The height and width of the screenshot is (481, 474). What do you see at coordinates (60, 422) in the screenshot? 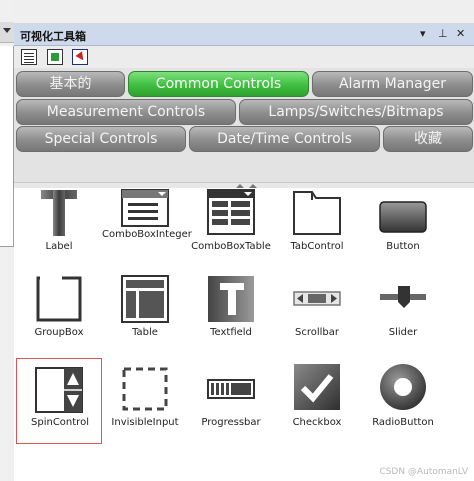
I see `item-label: SpinControl` at bounding box center [60, 422].